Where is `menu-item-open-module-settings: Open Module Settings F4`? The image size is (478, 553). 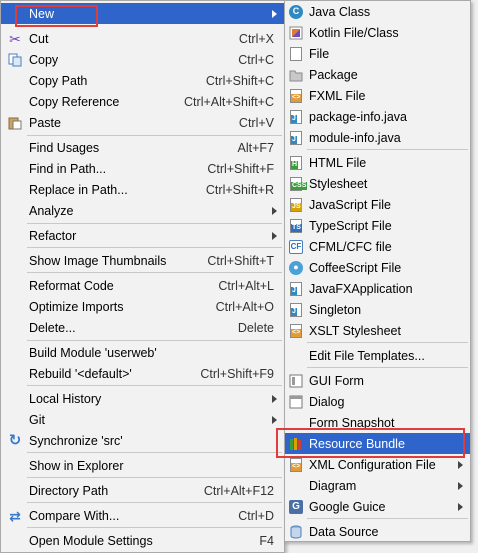
menu-item-open-module-settings: Open Module Settings F4 is located at coordinates (142, 540).